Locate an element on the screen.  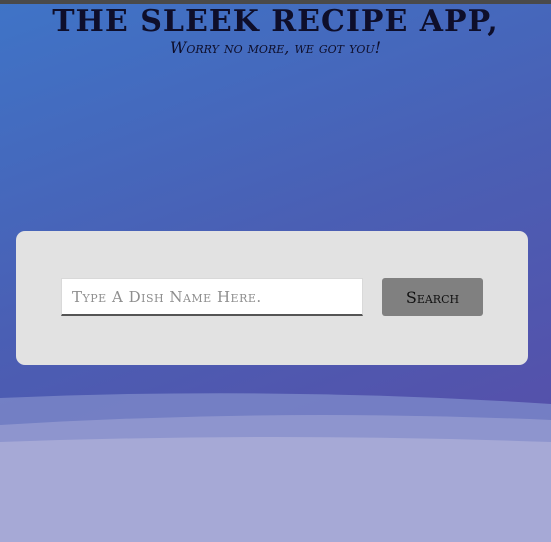
app-subtitle: Worry no more, we got you! is located at coordinates (275, 47).